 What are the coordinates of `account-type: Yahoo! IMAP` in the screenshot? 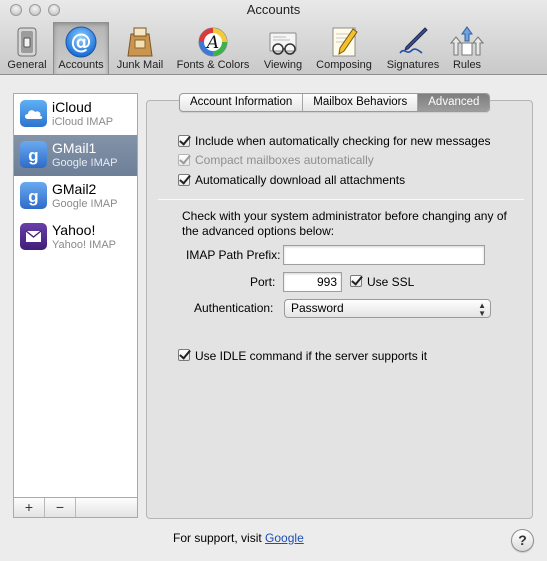 It's located at (84, 245).